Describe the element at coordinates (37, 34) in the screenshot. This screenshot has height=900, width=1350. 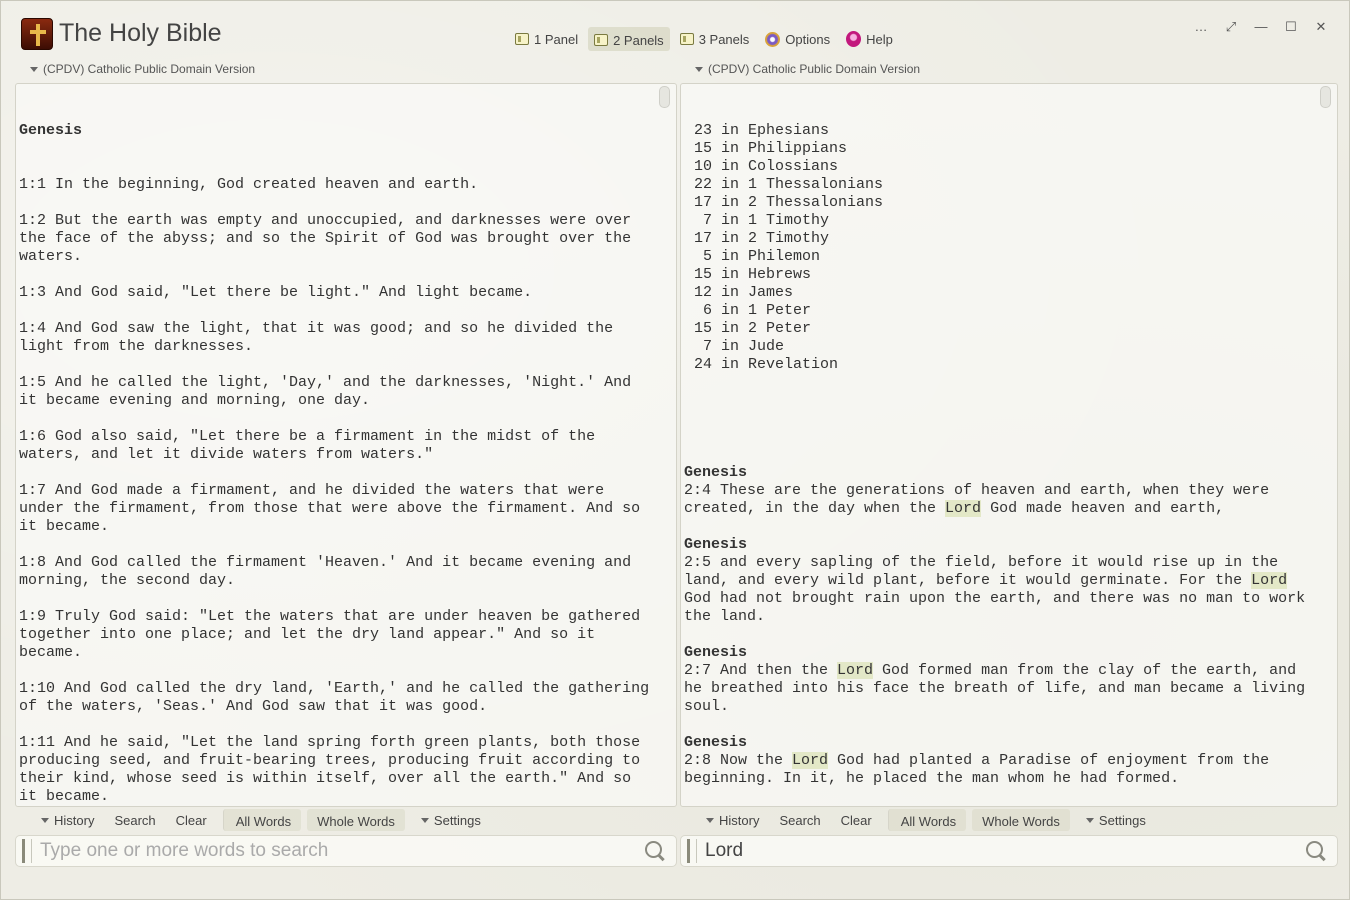
I see `bible-cross-icon` at that location.